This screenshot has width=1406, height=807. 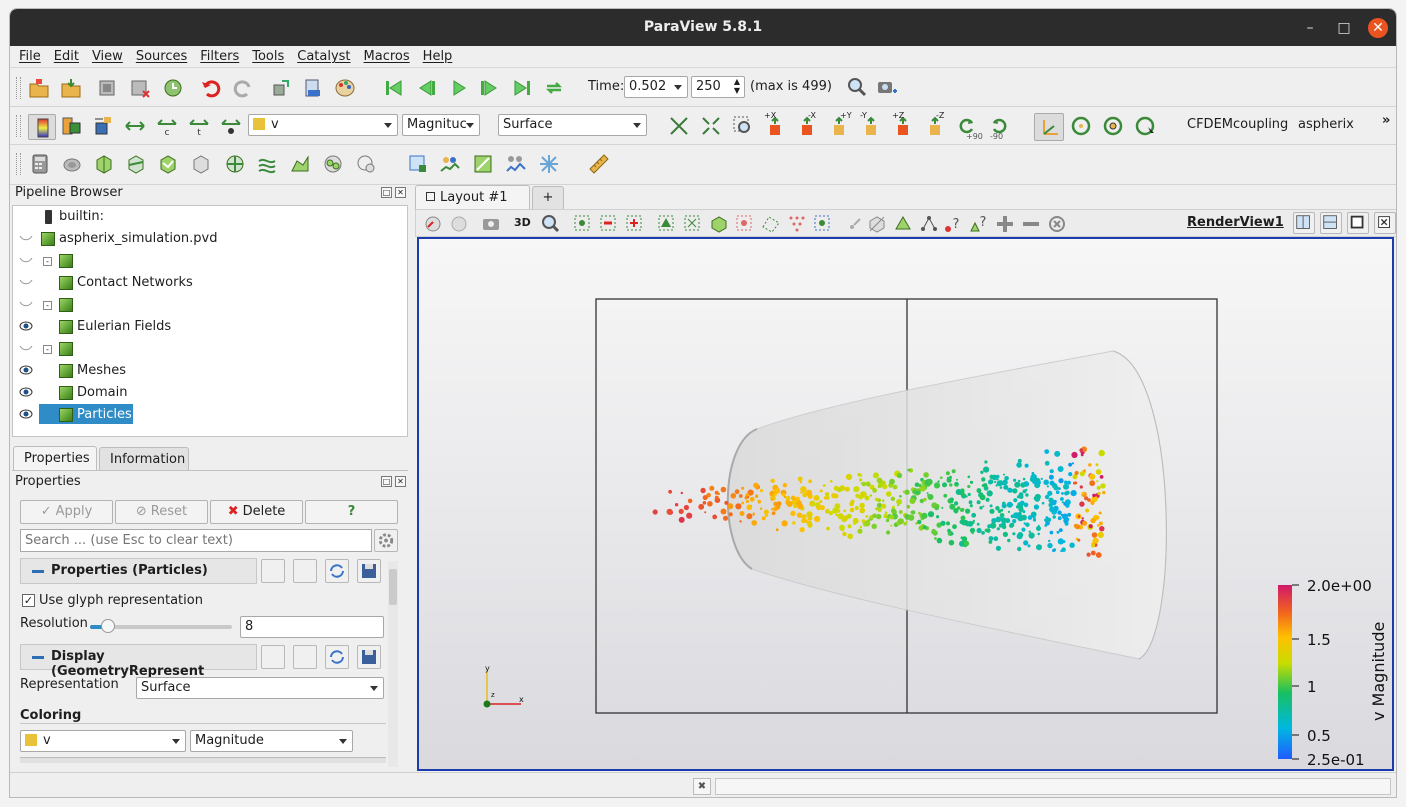 What do you see at coordinates (393, 587) in the screenshot?
I see `properties-scrollbar-thumb` at bounding box center [393, 587].